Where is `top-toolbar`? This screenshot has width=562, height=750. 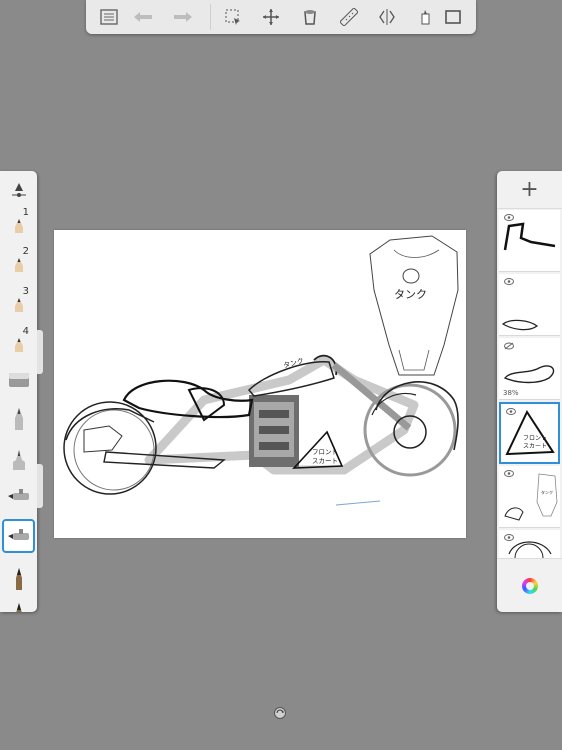
top-toolbar is located at coordinates (281, 17).